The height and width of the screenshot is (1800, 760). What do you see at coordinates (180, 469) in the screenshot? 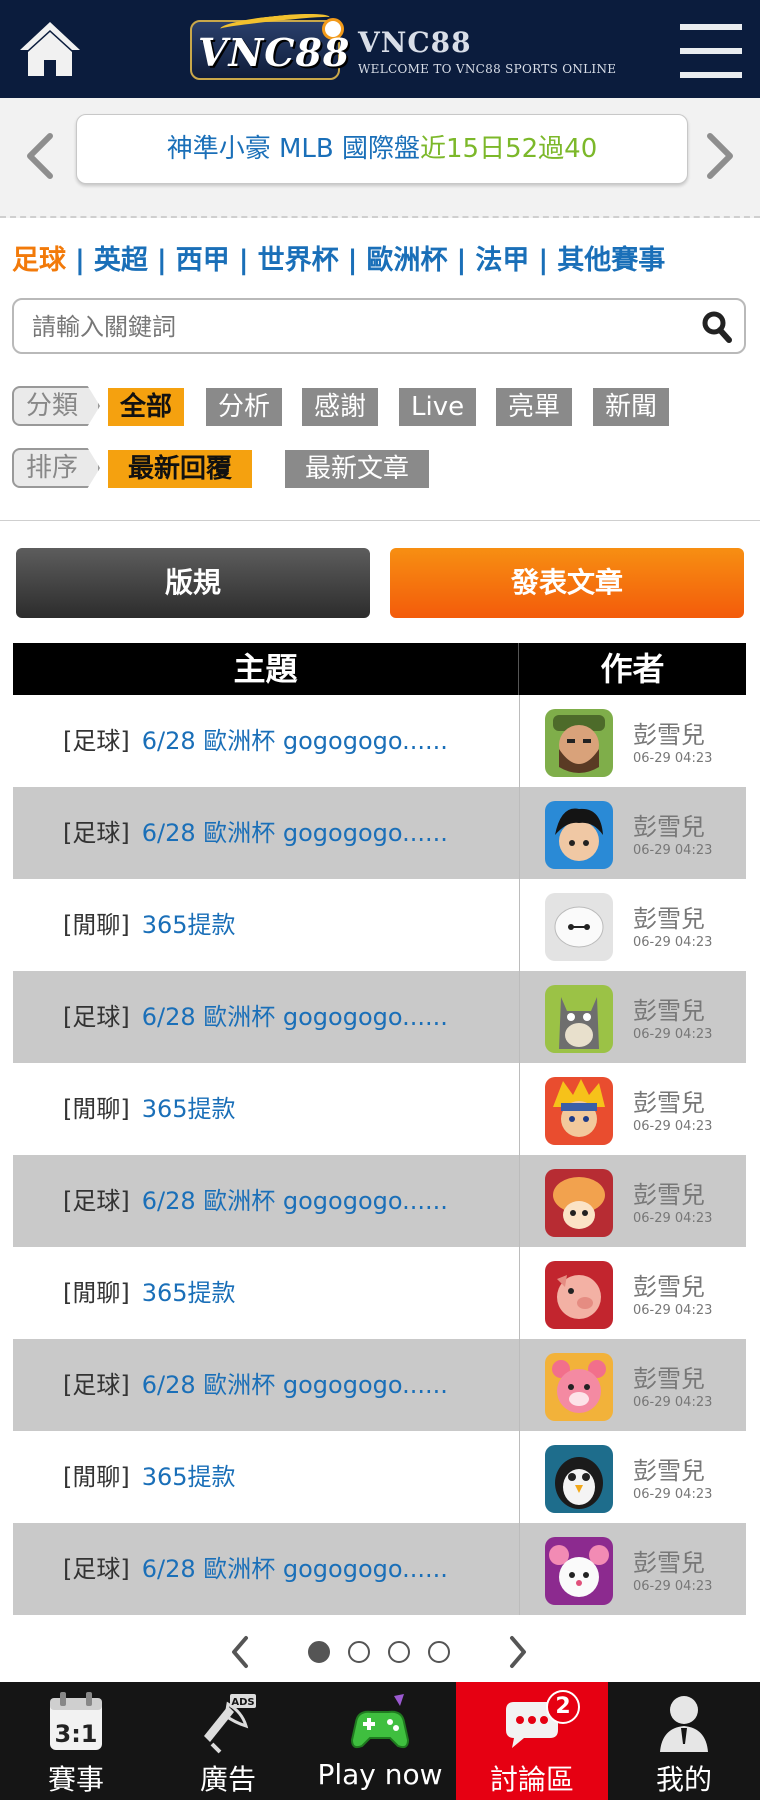
I see `sort-latest-reply: 最新回覆` at bounding box center [180, 469].